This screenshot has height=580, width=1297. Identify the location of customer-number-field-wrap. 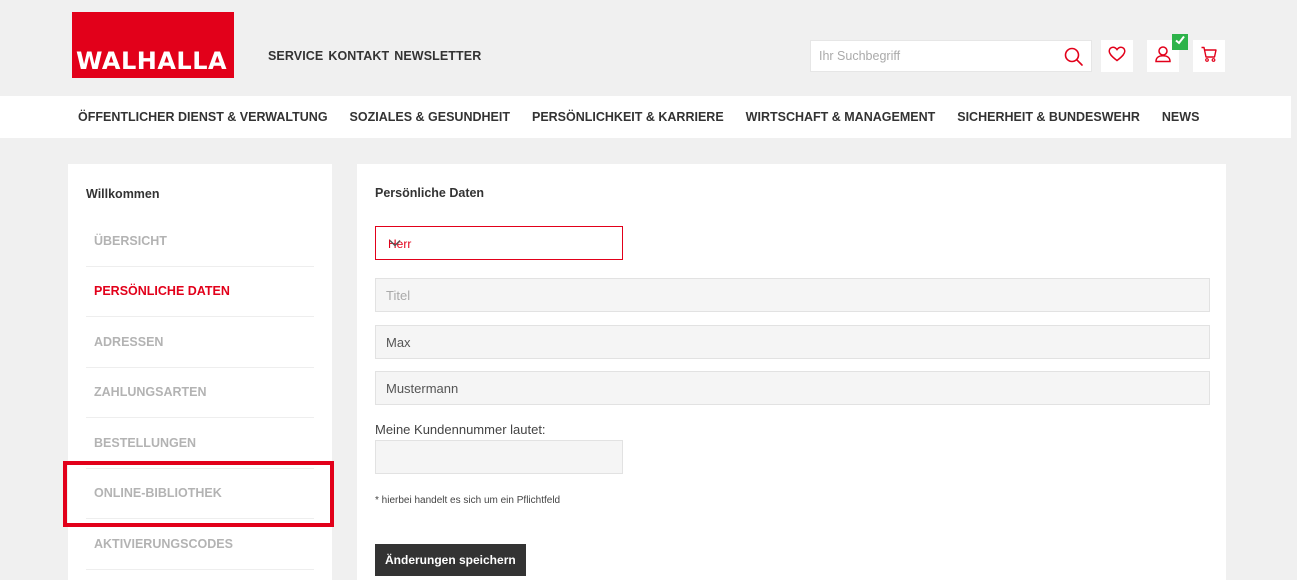
(499, 457).